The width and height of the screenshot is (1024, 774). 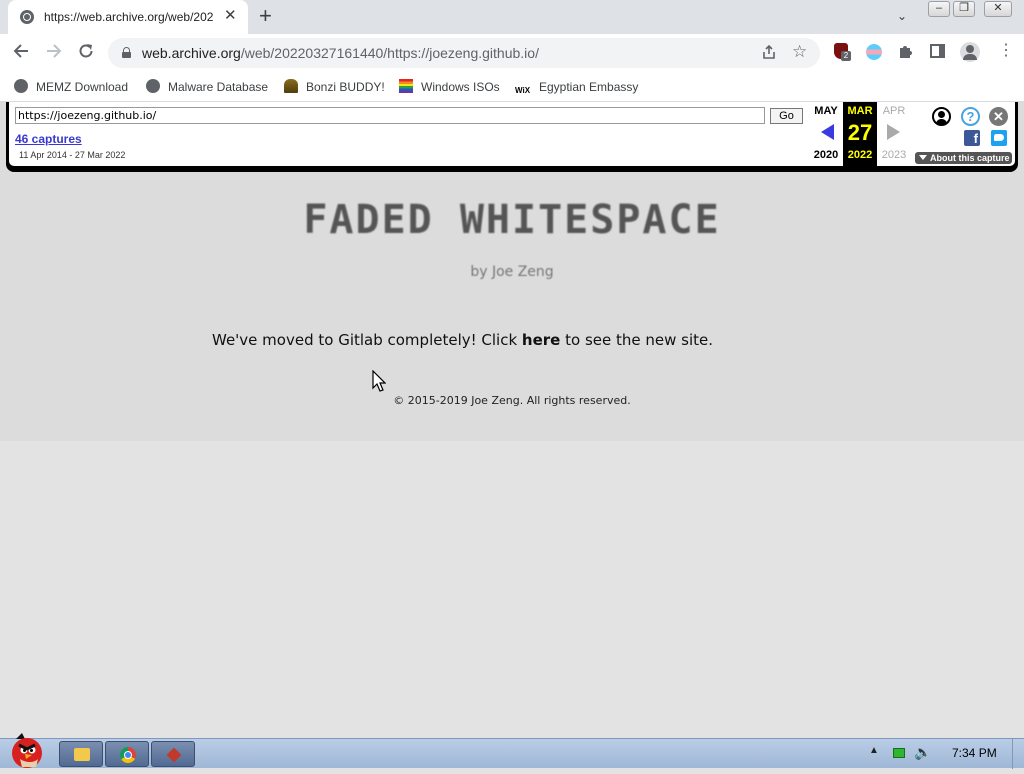 What do you see at coordinates (998, 116) in the screenshot?
I see `close-icon: ✕` at bounding box center [998, 116].